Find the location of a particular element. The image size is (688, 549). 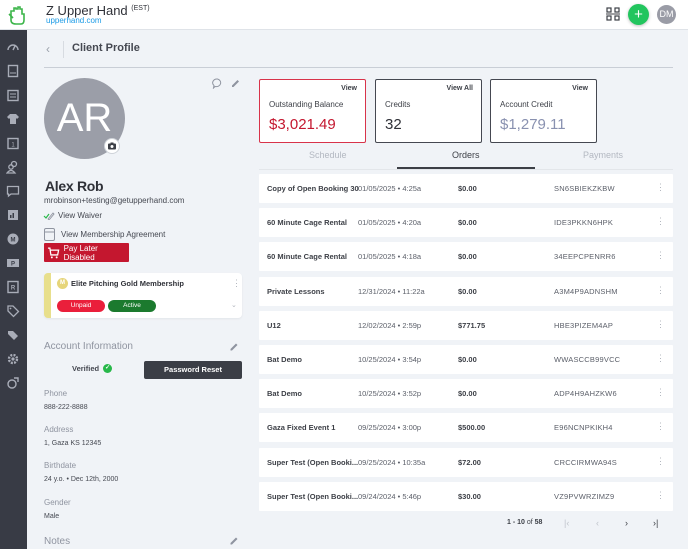

upper-hand-logo-icon is located at coordinates (17, 15).